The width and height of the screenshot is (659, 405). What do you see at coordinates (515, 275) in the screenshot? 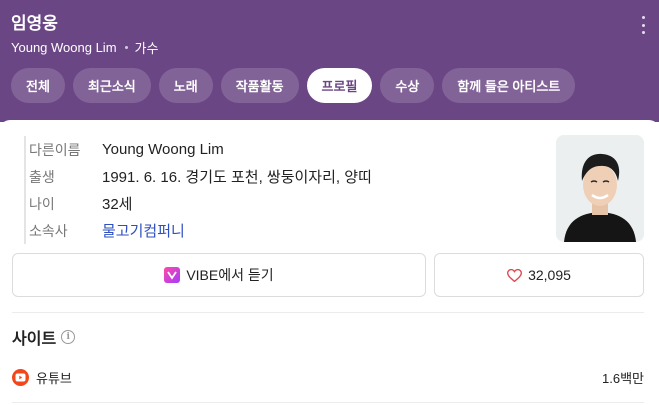
I see `heart-icon` at bounding box center [515, 275].